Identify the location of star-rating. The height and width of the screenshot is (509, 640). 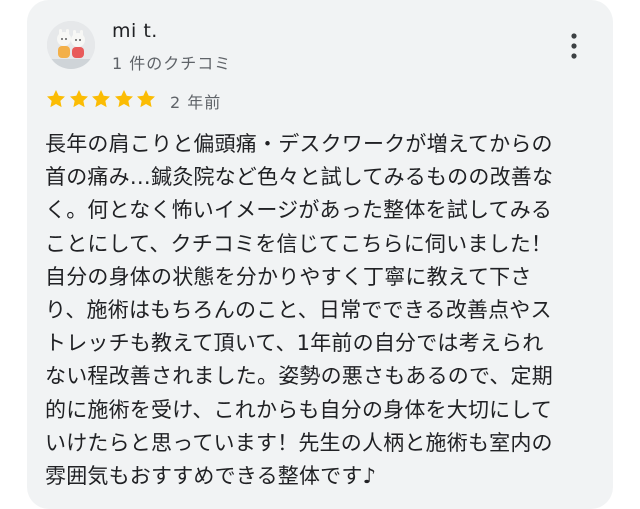
(101, 99).